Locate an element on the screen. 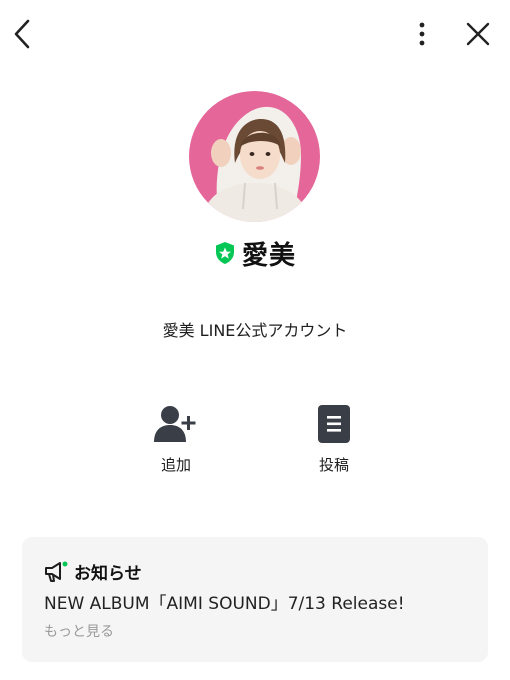 The width and height of the screenshot is (510, 680). notice-title: お知らせ is located at coordinates (108, 574).